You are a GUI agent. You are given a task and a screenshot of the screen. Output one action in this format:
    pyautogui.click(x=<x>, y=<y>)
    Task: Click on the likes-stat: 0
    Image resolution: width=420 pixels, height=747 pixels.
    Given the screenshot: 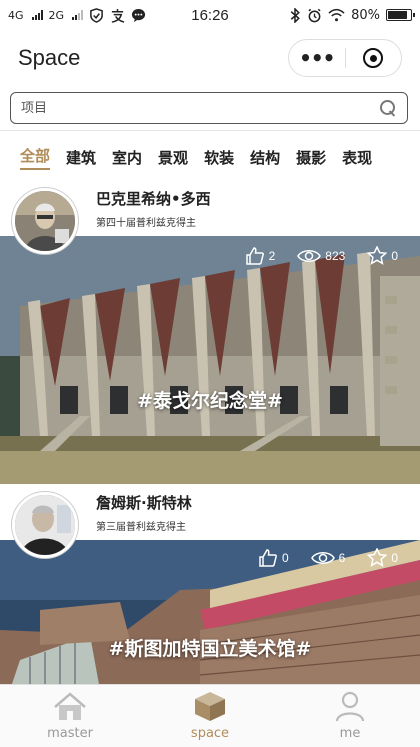 What is the action you would take?
    pyautogui.click(x=273, y=557)
    